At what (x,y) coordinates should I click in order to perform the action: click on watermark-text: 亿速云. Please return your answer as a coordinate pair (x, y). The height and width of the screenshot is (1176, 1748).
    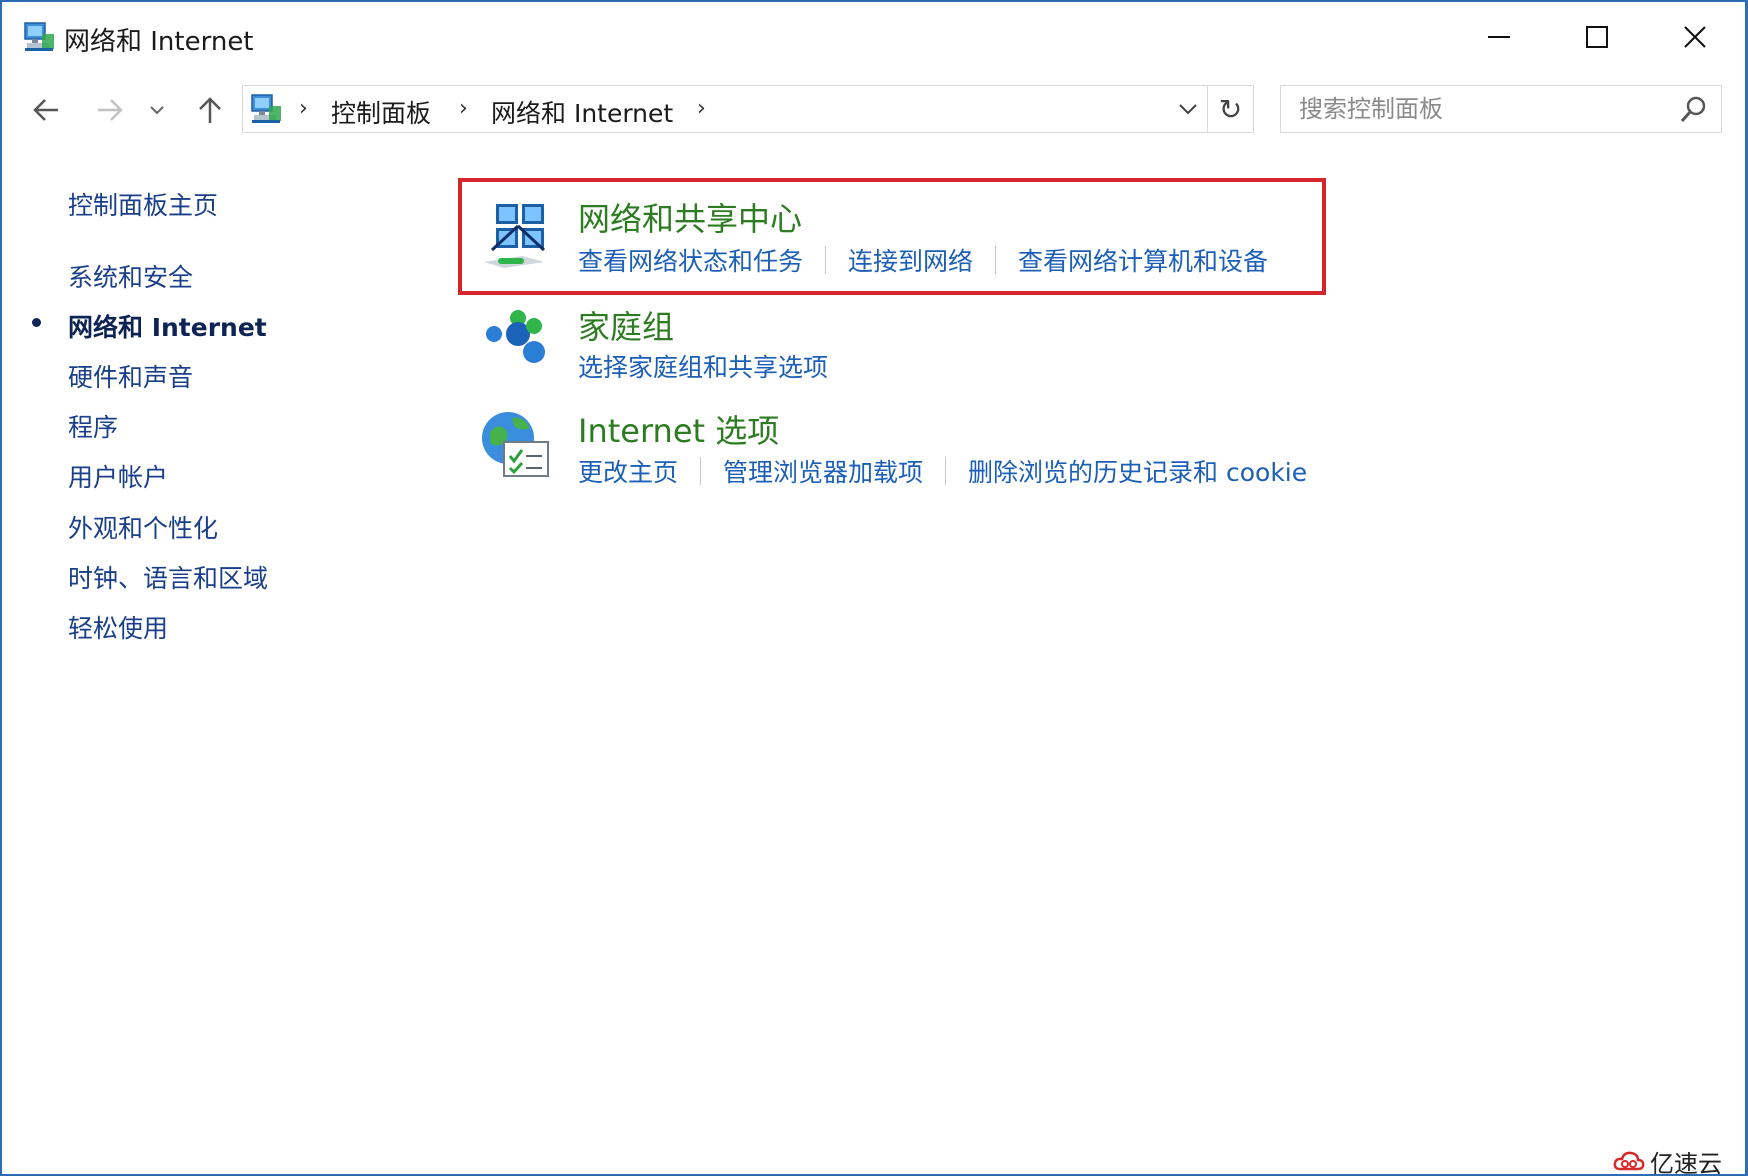
    Looking at the image, I should click on (1686, 1162).